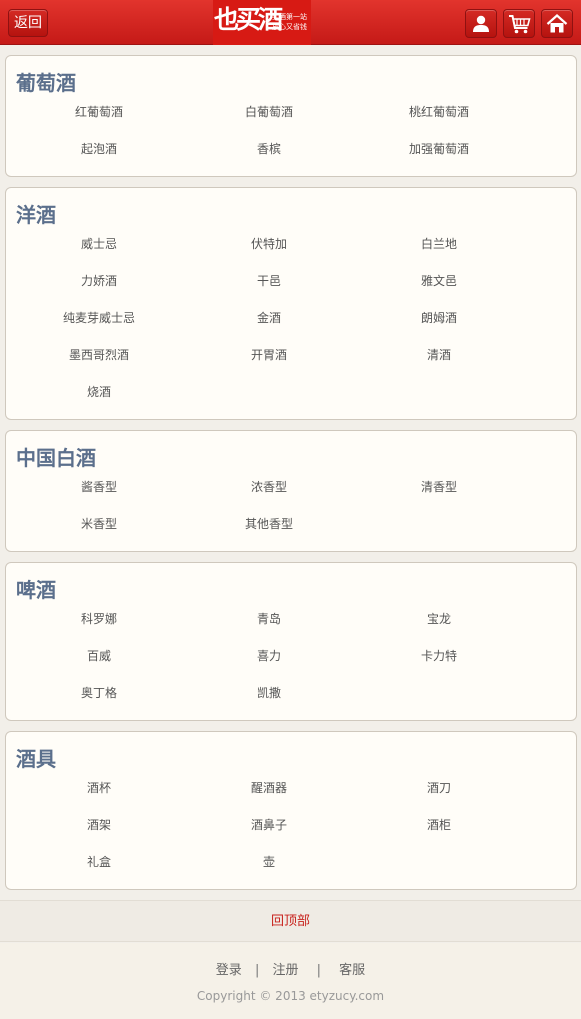  What do you see at coordinates (36, 216) in the screenshot?
I see `category-title: 洋酒` at bounding box center [36, 216].